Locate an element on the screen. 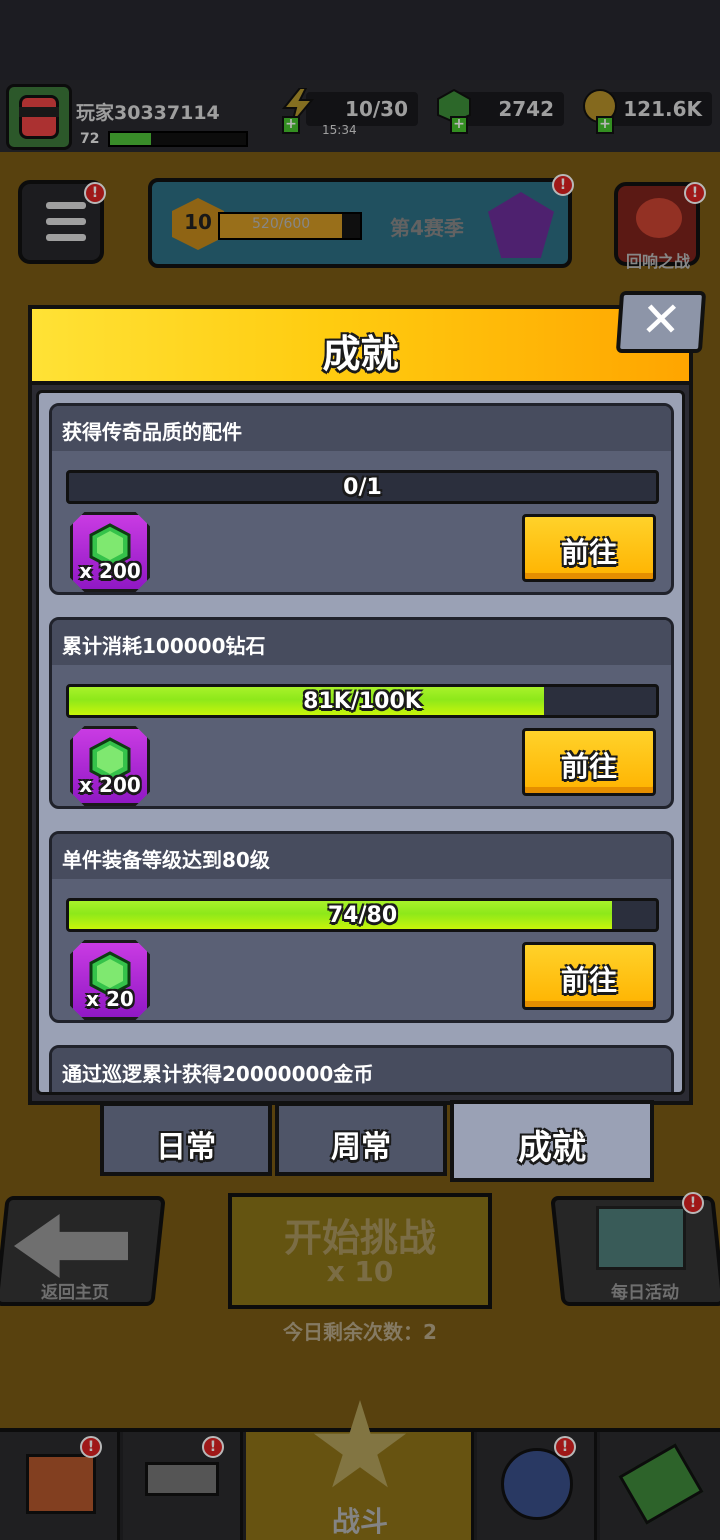 This screenshot has width=720, height=1540. achievement-progress-bar: 81K/100K is located at coordinates (362, 701).